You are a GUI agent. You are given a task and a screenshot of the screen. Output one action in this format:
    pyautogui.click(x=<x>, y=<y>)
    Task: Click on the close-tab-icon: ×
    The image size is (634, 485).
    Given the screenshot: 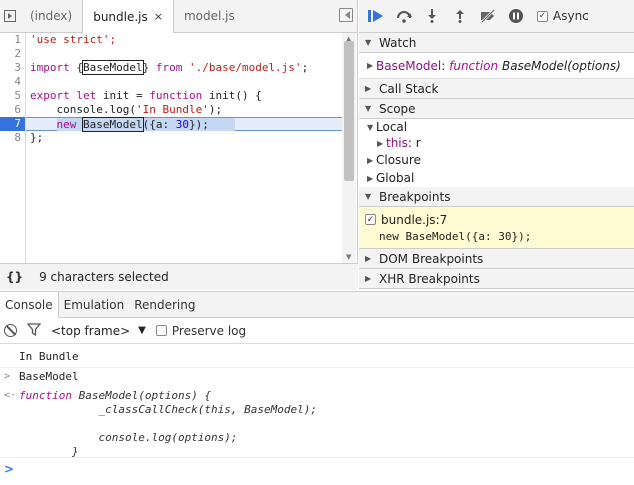 What is the action you would take?
    pyautogui.click(x=158, y=16)
    